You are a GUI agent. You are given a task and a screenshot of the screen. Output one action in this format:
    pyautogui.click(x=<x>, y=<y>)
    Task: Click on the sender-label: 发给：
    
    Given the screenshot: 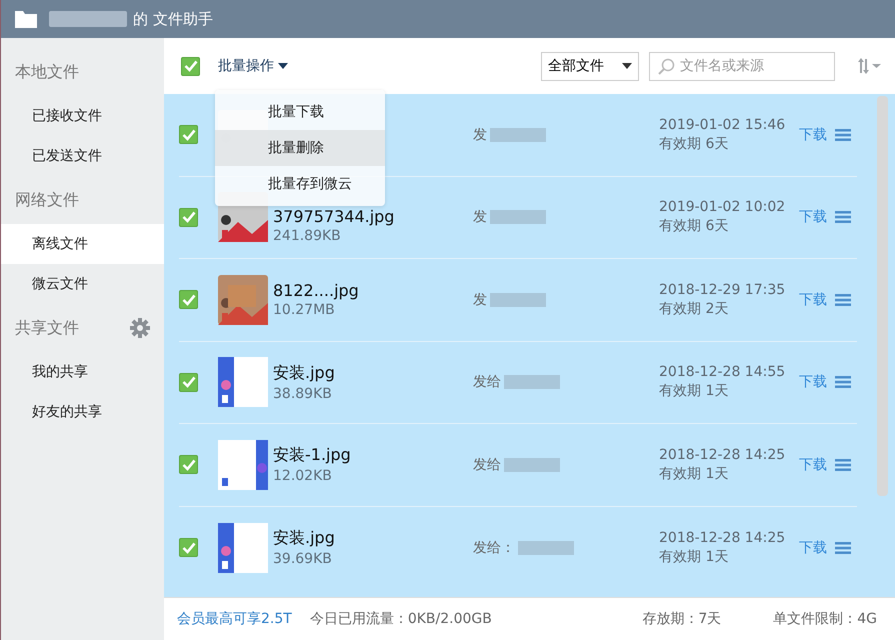 What is the action you would take?
    pyautogui.click(x=494, y=547)
    